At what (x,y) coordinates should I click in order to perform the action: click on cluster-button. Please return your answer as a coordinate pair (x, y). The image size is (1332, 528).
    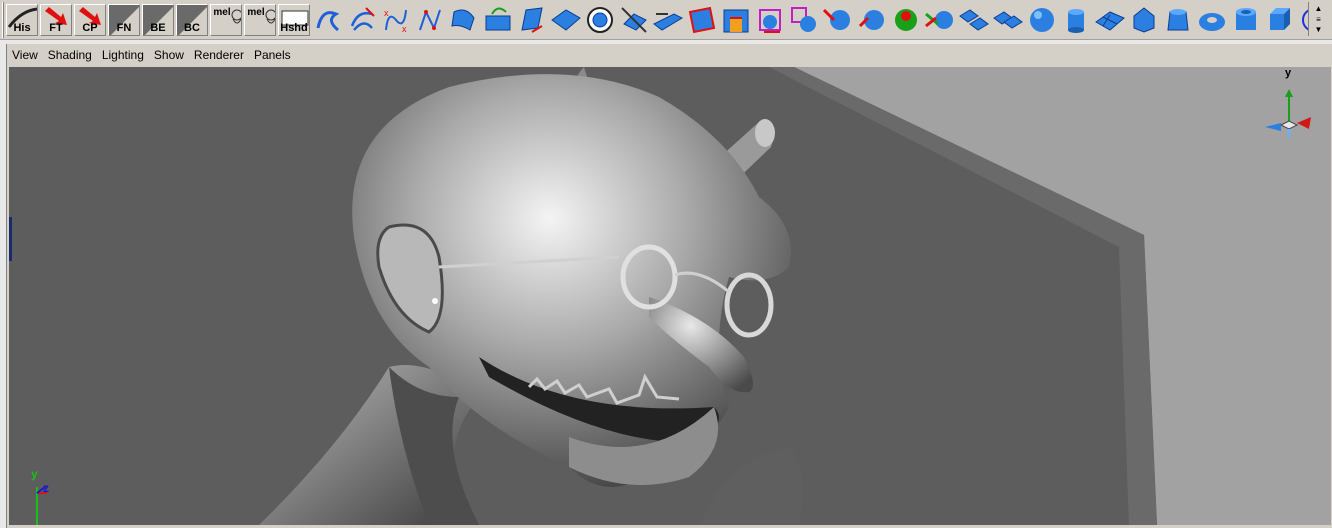
    Looking at the image, I should click on (804, 20).